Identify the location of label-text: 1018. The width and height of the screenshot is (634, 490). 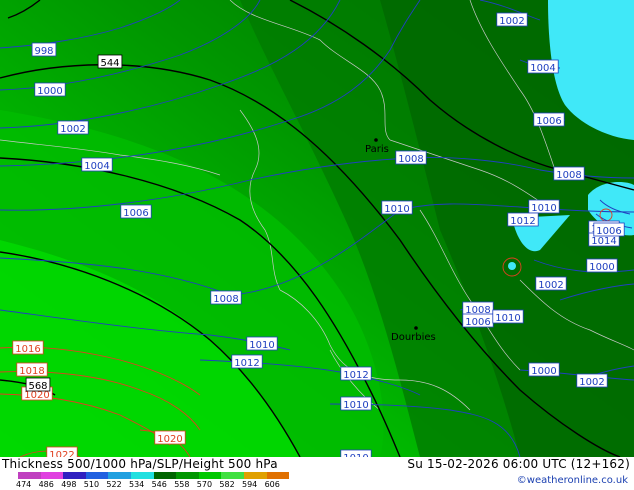
(31, 371).